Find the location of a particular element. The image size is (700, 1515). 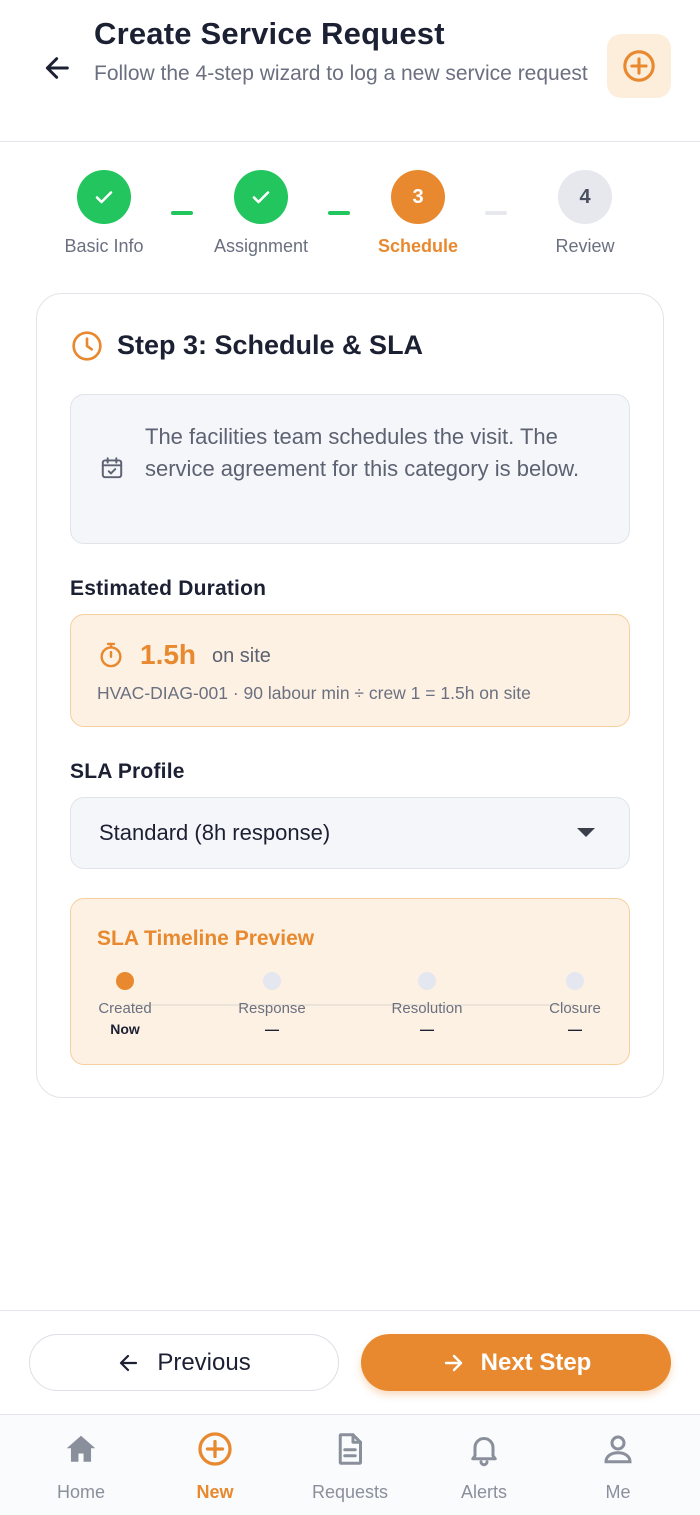

step-assignment: Assignment is located at coordinates (261, 213).